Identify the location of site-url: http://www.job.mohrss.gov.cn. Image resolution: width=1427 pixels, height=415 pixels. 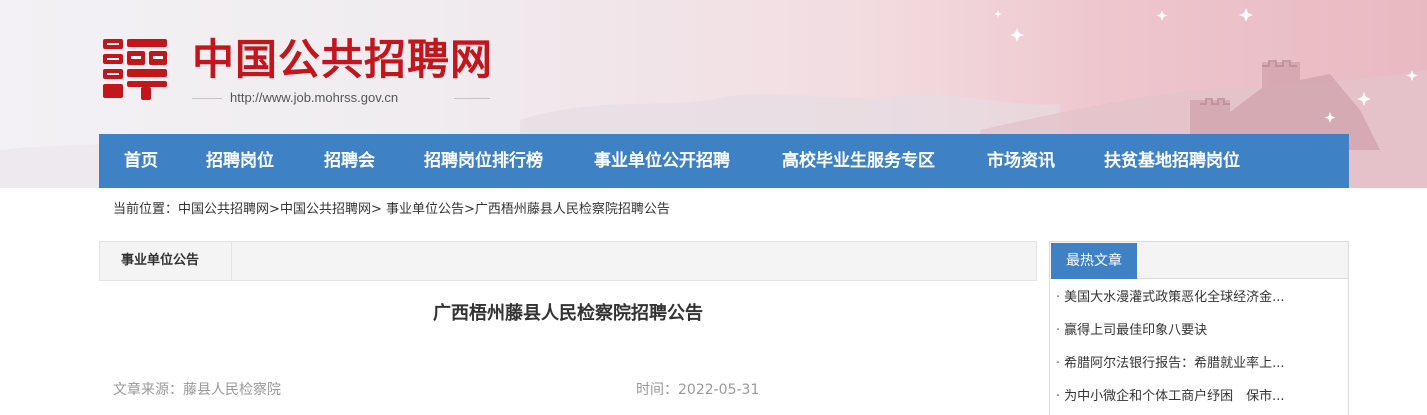
(314, 97).